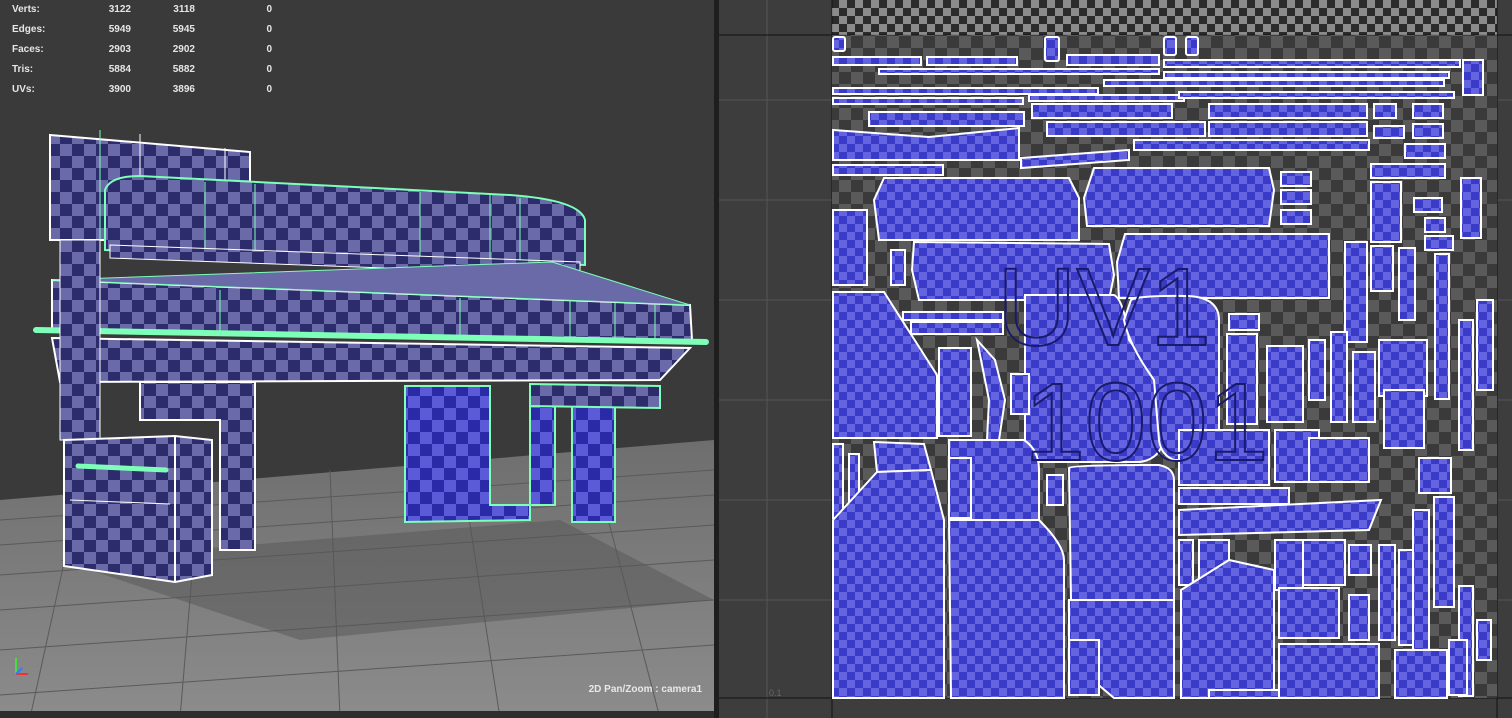  What do you see at coordinates (775, 693) in the screenshot?
I see `uv-coordinate-label: 0.1` at bounding box center [775, 693].